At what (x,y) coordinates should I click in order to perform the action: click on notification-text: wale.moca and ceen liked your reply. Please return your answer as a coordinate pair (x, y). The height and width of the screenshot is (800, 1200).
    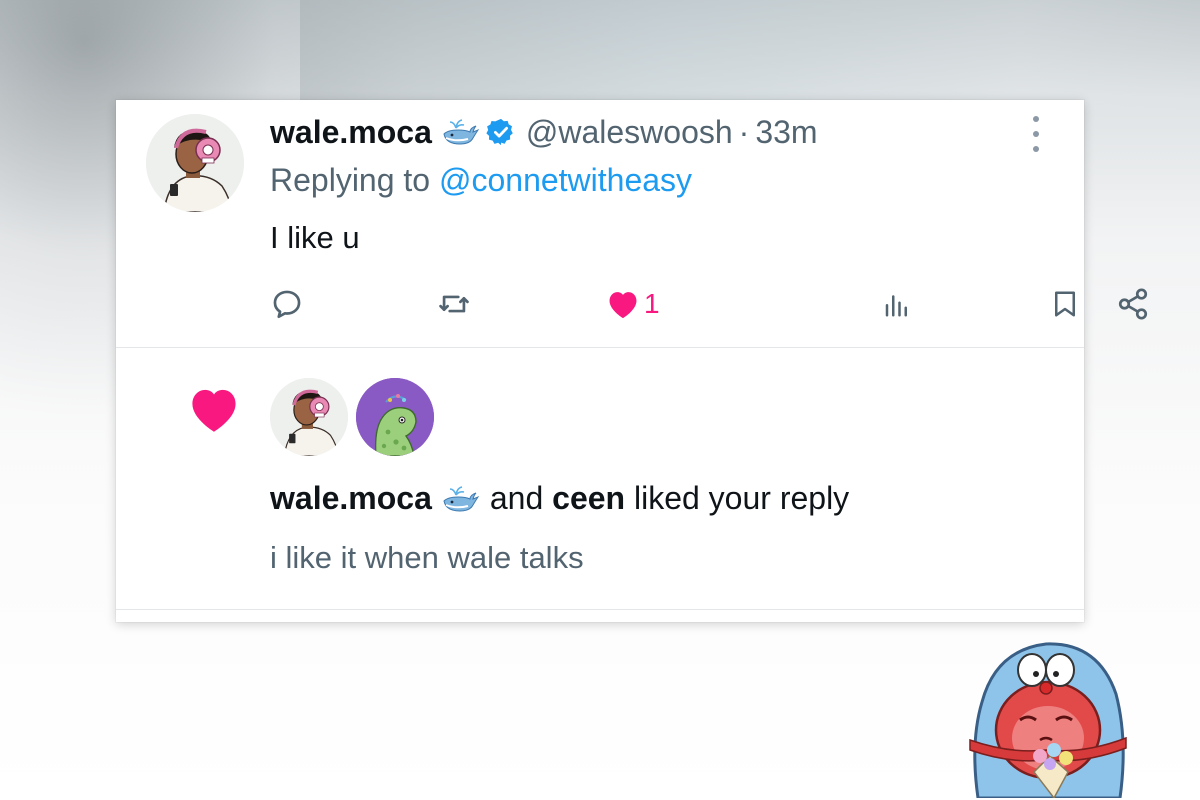
    Looking at the image, I should click on (559, 498).